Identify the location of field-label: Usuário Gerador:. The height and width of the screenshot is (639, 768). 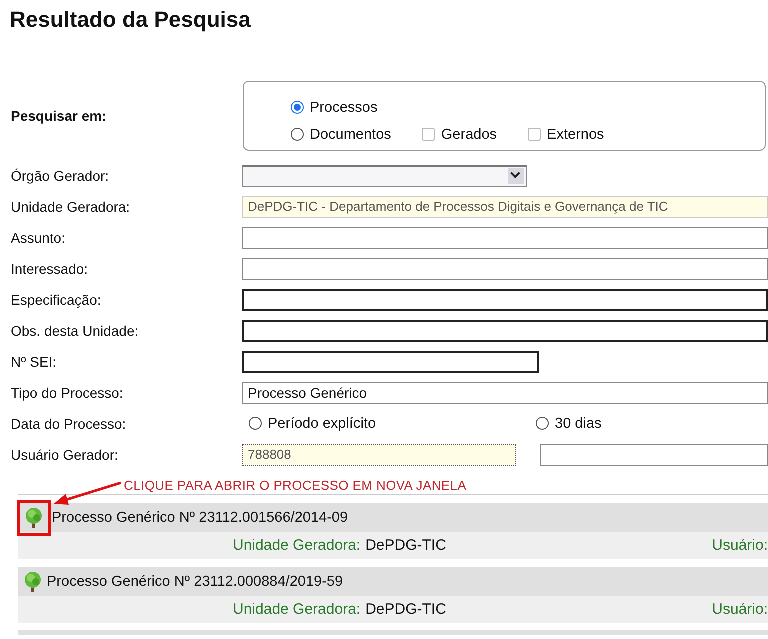
(65, 454).